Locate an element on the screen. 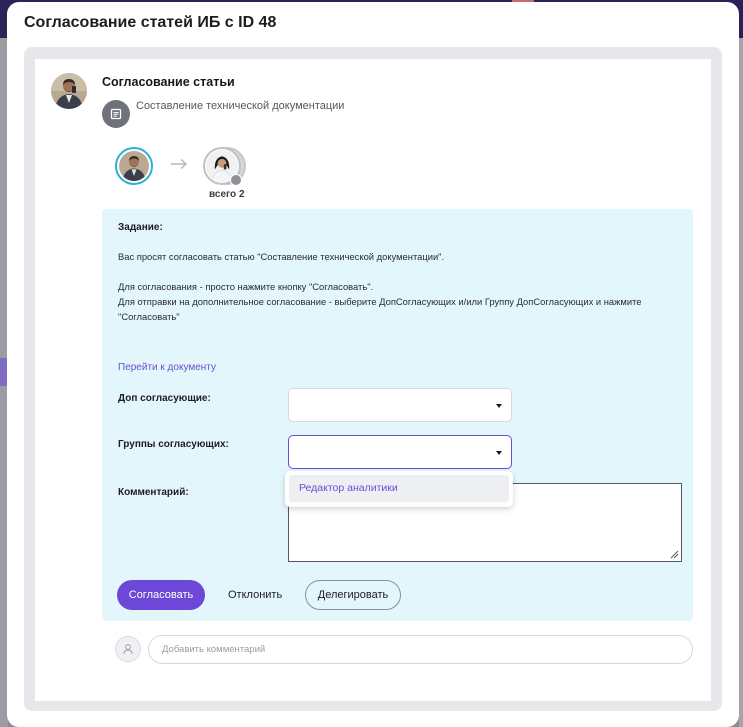 The width and height of the screenshot is (743, 727). author-avatar is located at coordinates (69, 91).